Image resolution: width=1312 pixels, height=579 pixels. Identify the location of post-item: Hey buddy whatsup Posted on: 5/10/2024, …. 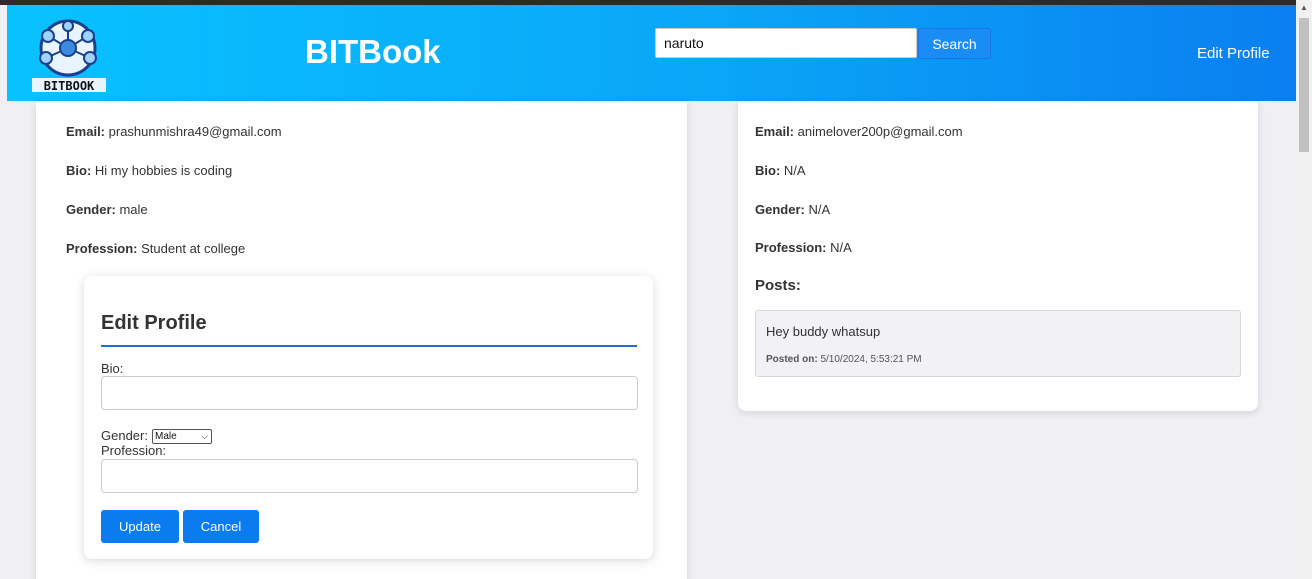
(998, 343).